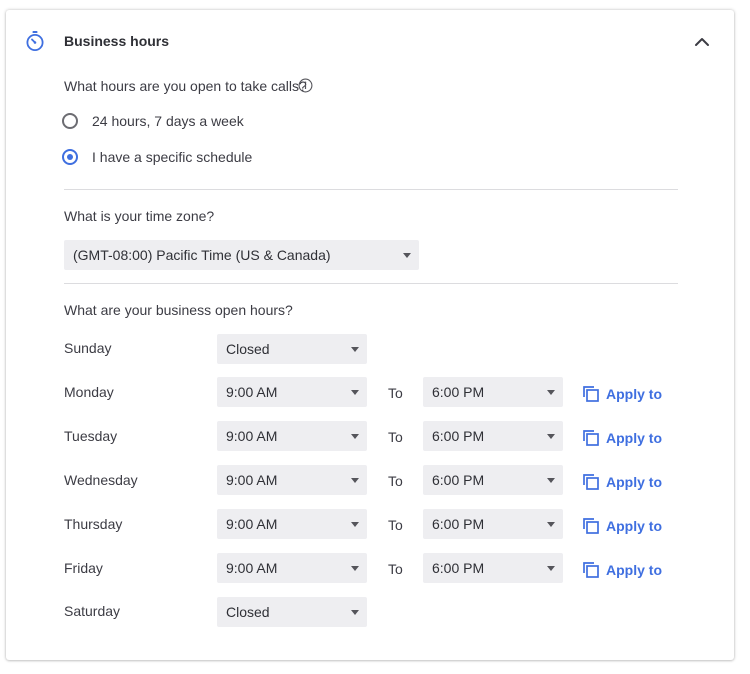 Image resolution: width=750 pixels, height=674 pixels. What do you see at coordinates (139, 216) in the screenshot?
I see `timezone-question: What is your time zone?` at bounding box center [139, 216].